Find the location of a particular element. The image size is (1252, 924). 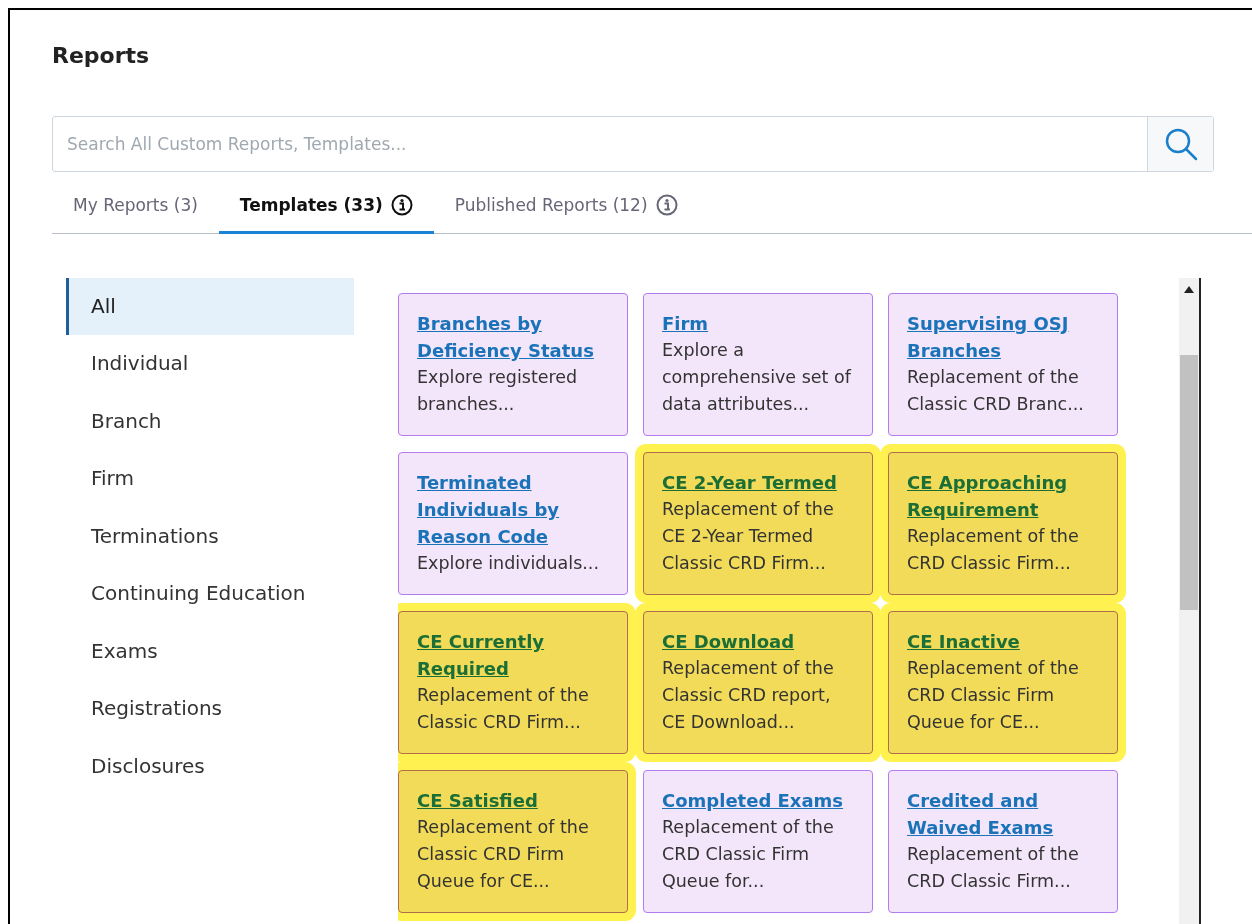

template-link: Branches by Deficiency Status is located at coordinates (514, 337).